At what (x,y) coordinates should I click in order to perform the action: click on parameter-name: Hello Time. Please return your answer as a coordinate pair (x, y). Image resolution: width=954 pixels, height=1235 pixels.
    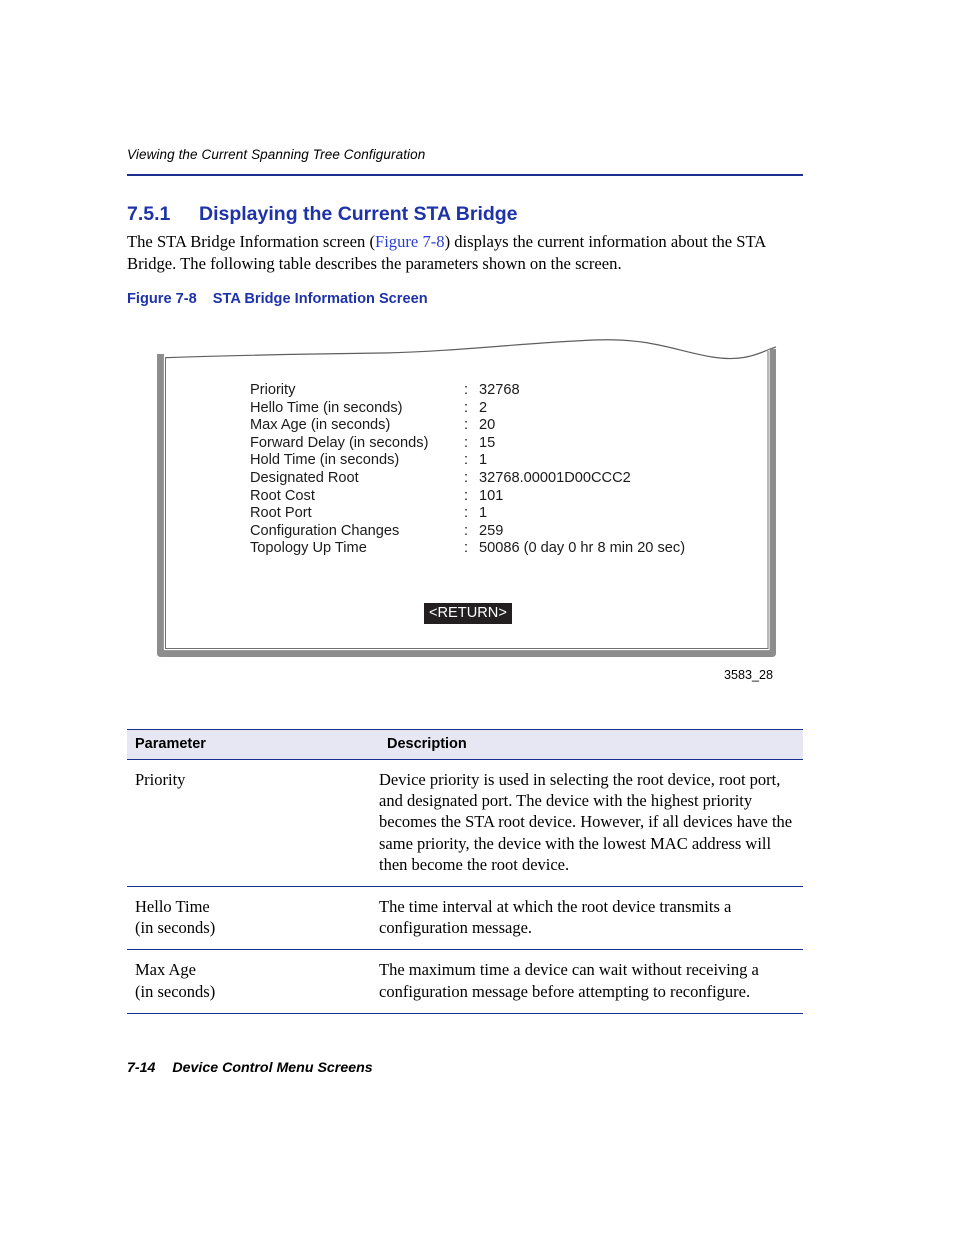
    Looking at the image, I should click on (172, 907).